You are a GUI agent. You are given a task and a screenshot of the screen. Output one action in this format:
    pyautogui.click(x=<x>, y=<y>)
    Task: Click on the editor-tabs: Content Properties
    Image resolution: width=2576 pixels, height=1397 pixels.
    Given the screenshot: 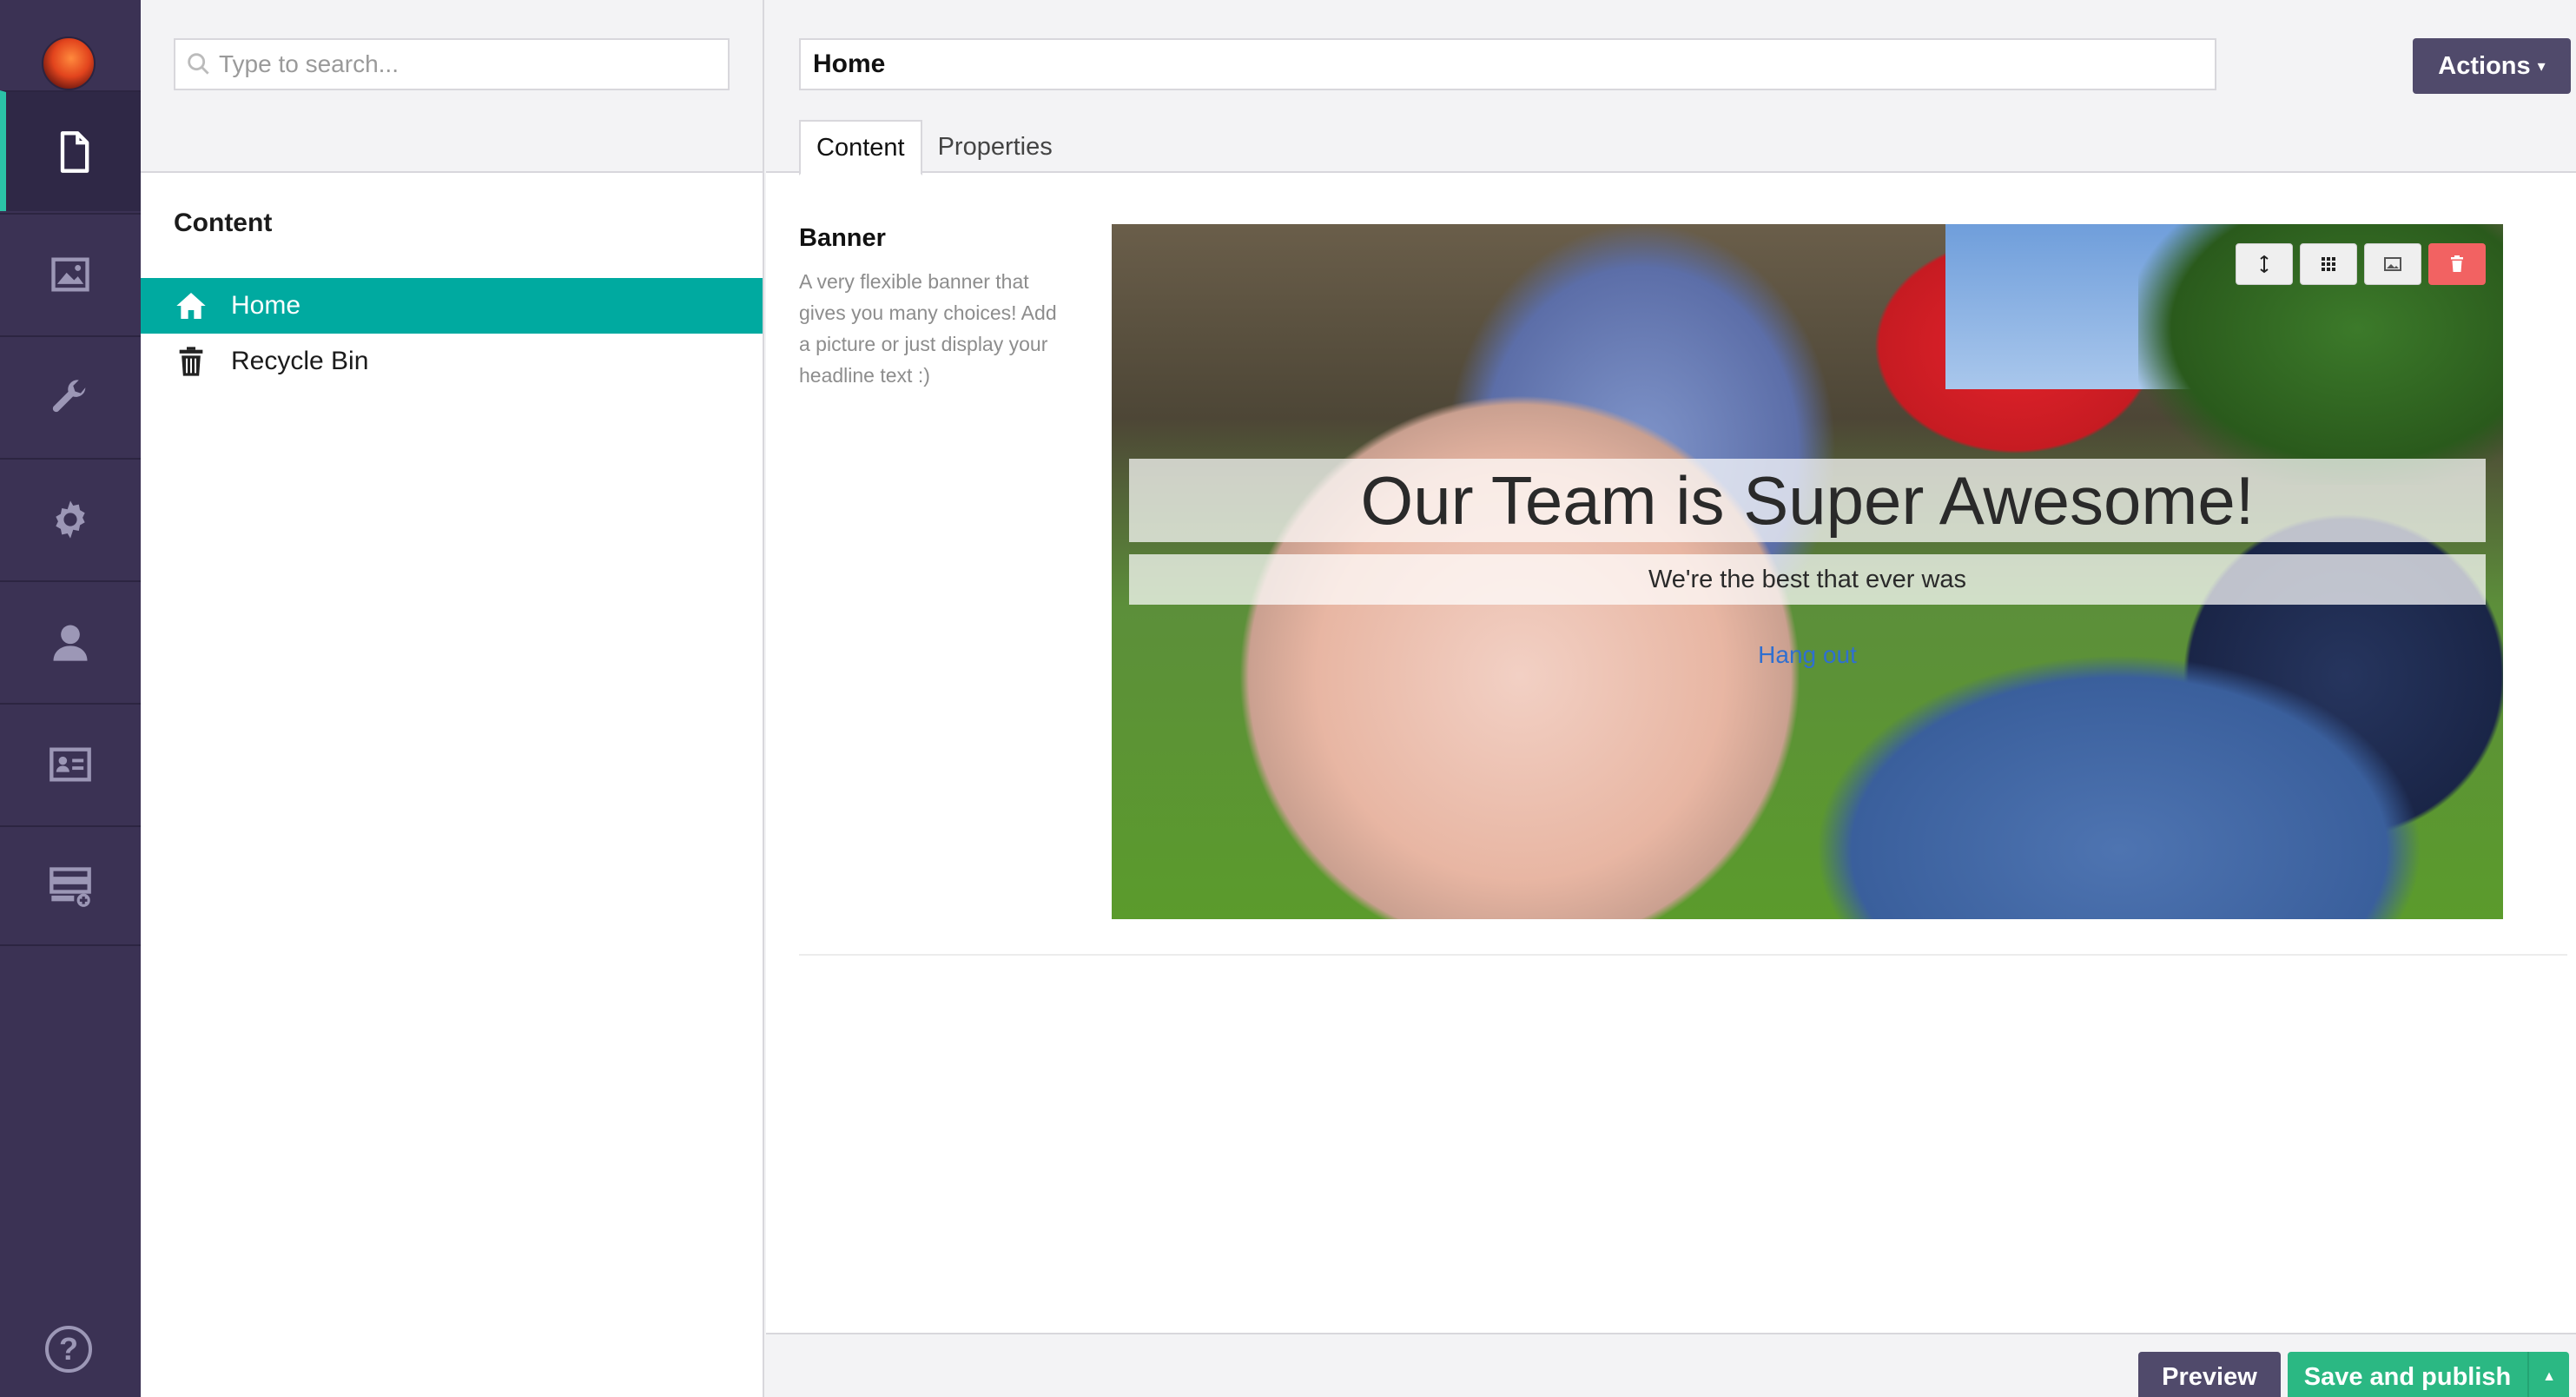 What is the action you would take?
    pyautogui.click(x=934, y=147)
    